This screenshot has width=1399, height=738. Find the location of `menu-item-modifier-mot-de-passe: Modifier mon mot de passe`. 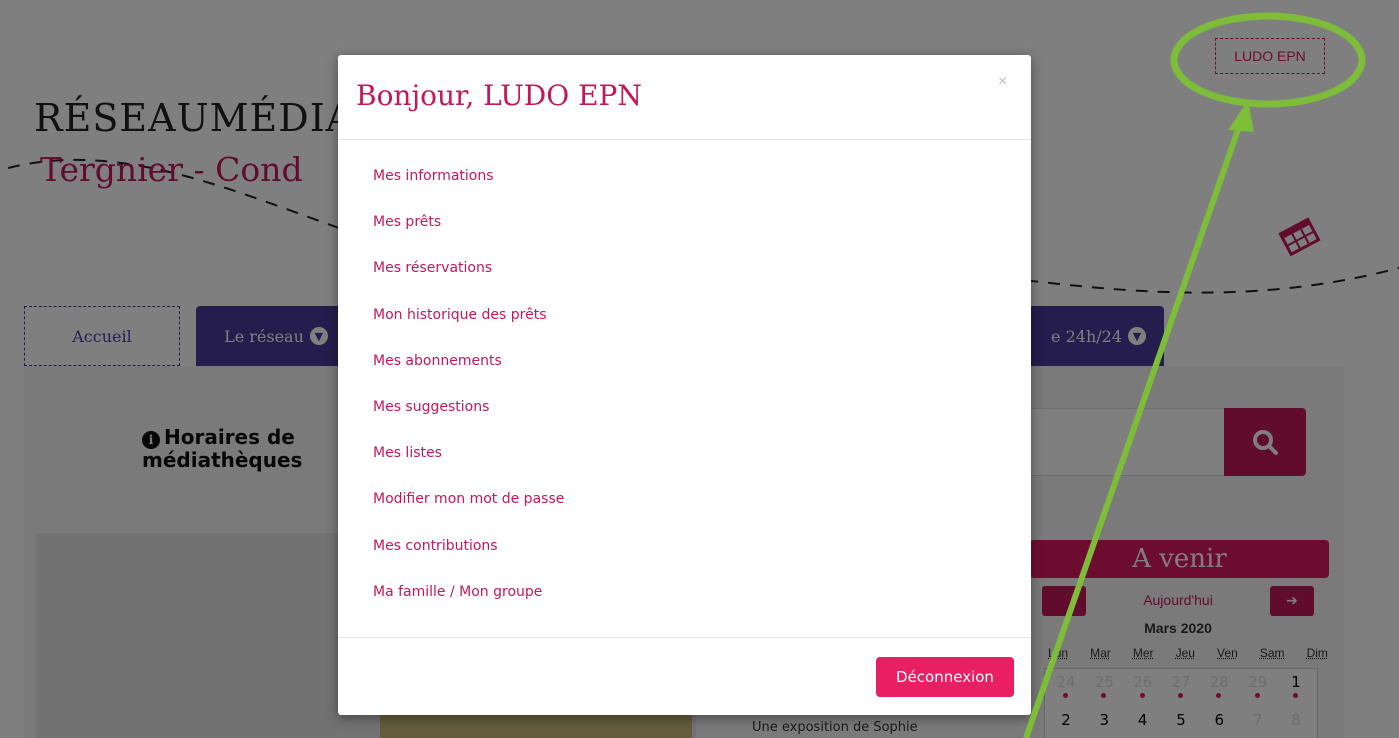

menu-item-modifier-mot-de-passe: Modifier mon mot de passe is located at coordinates (468, 507).